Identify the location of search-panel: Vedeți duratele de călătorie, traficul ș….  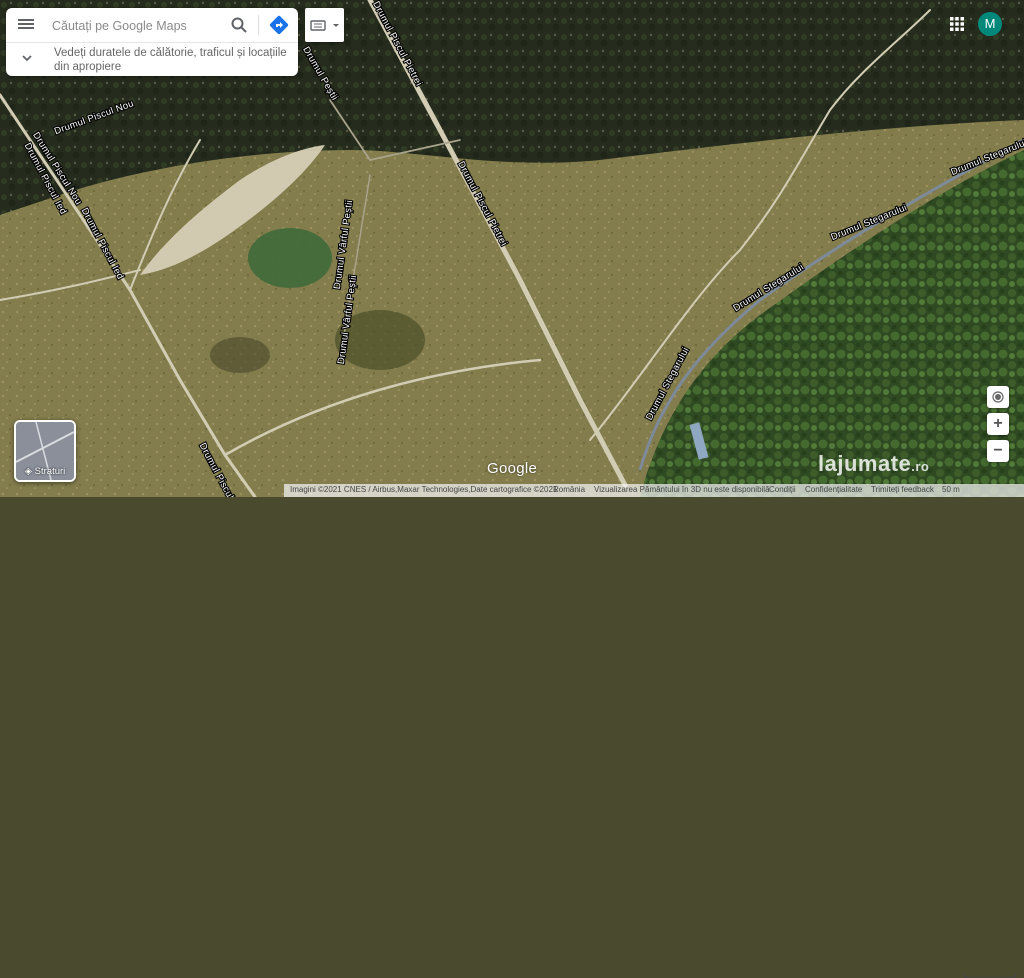
(152, 42).